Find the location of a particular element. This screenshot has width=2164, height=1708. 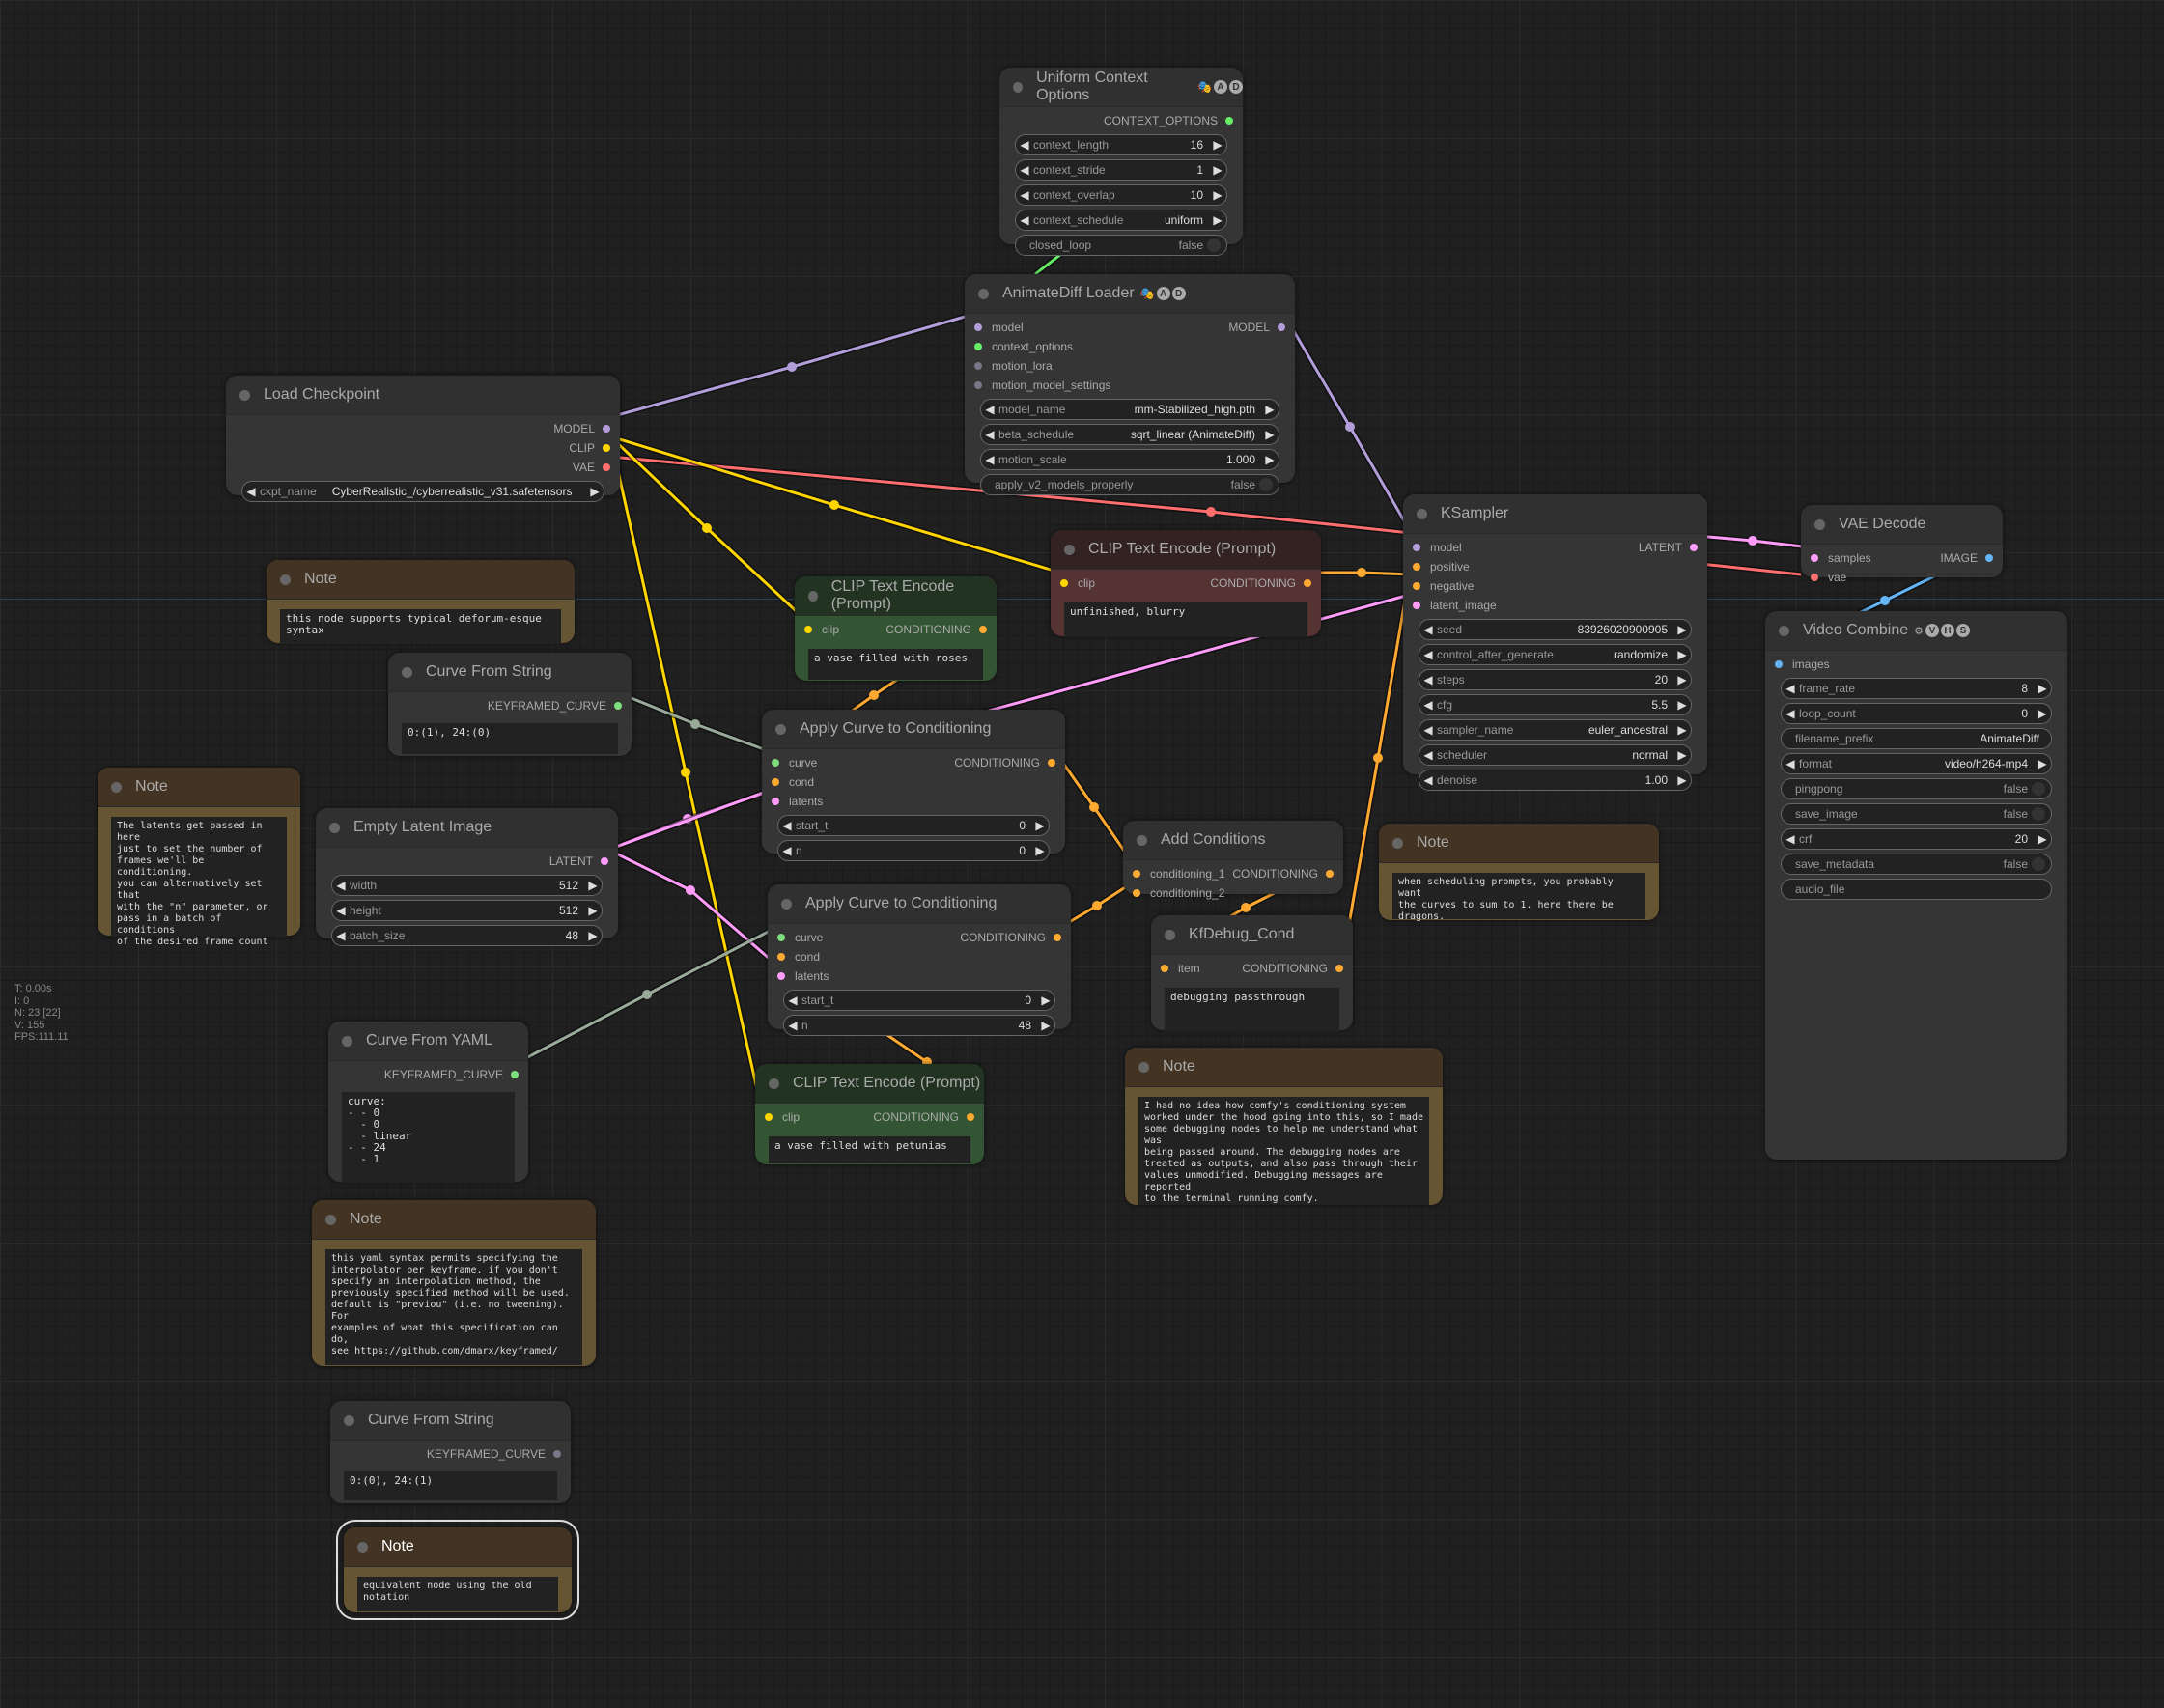

node-title: KfDebug_Cond is located at coordinates (1252, 935).